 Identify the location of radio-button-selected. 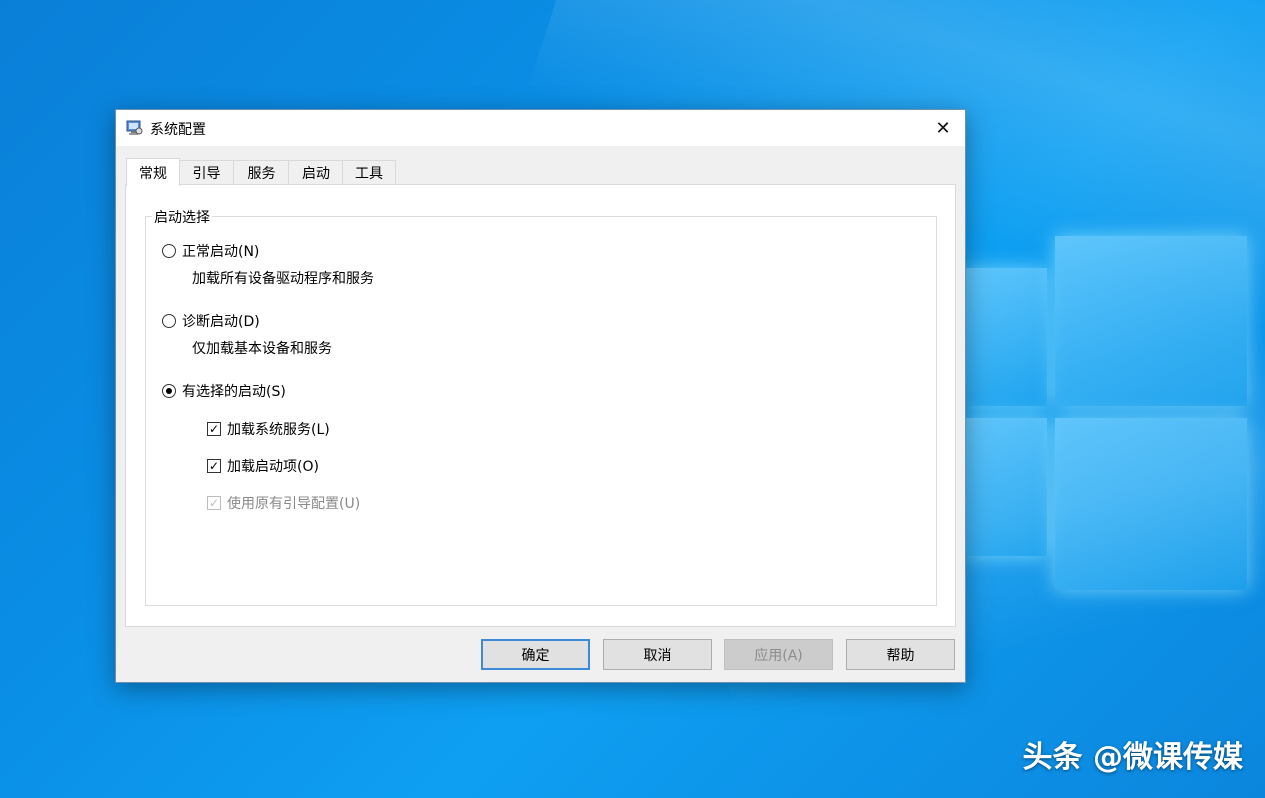
(169, 391).